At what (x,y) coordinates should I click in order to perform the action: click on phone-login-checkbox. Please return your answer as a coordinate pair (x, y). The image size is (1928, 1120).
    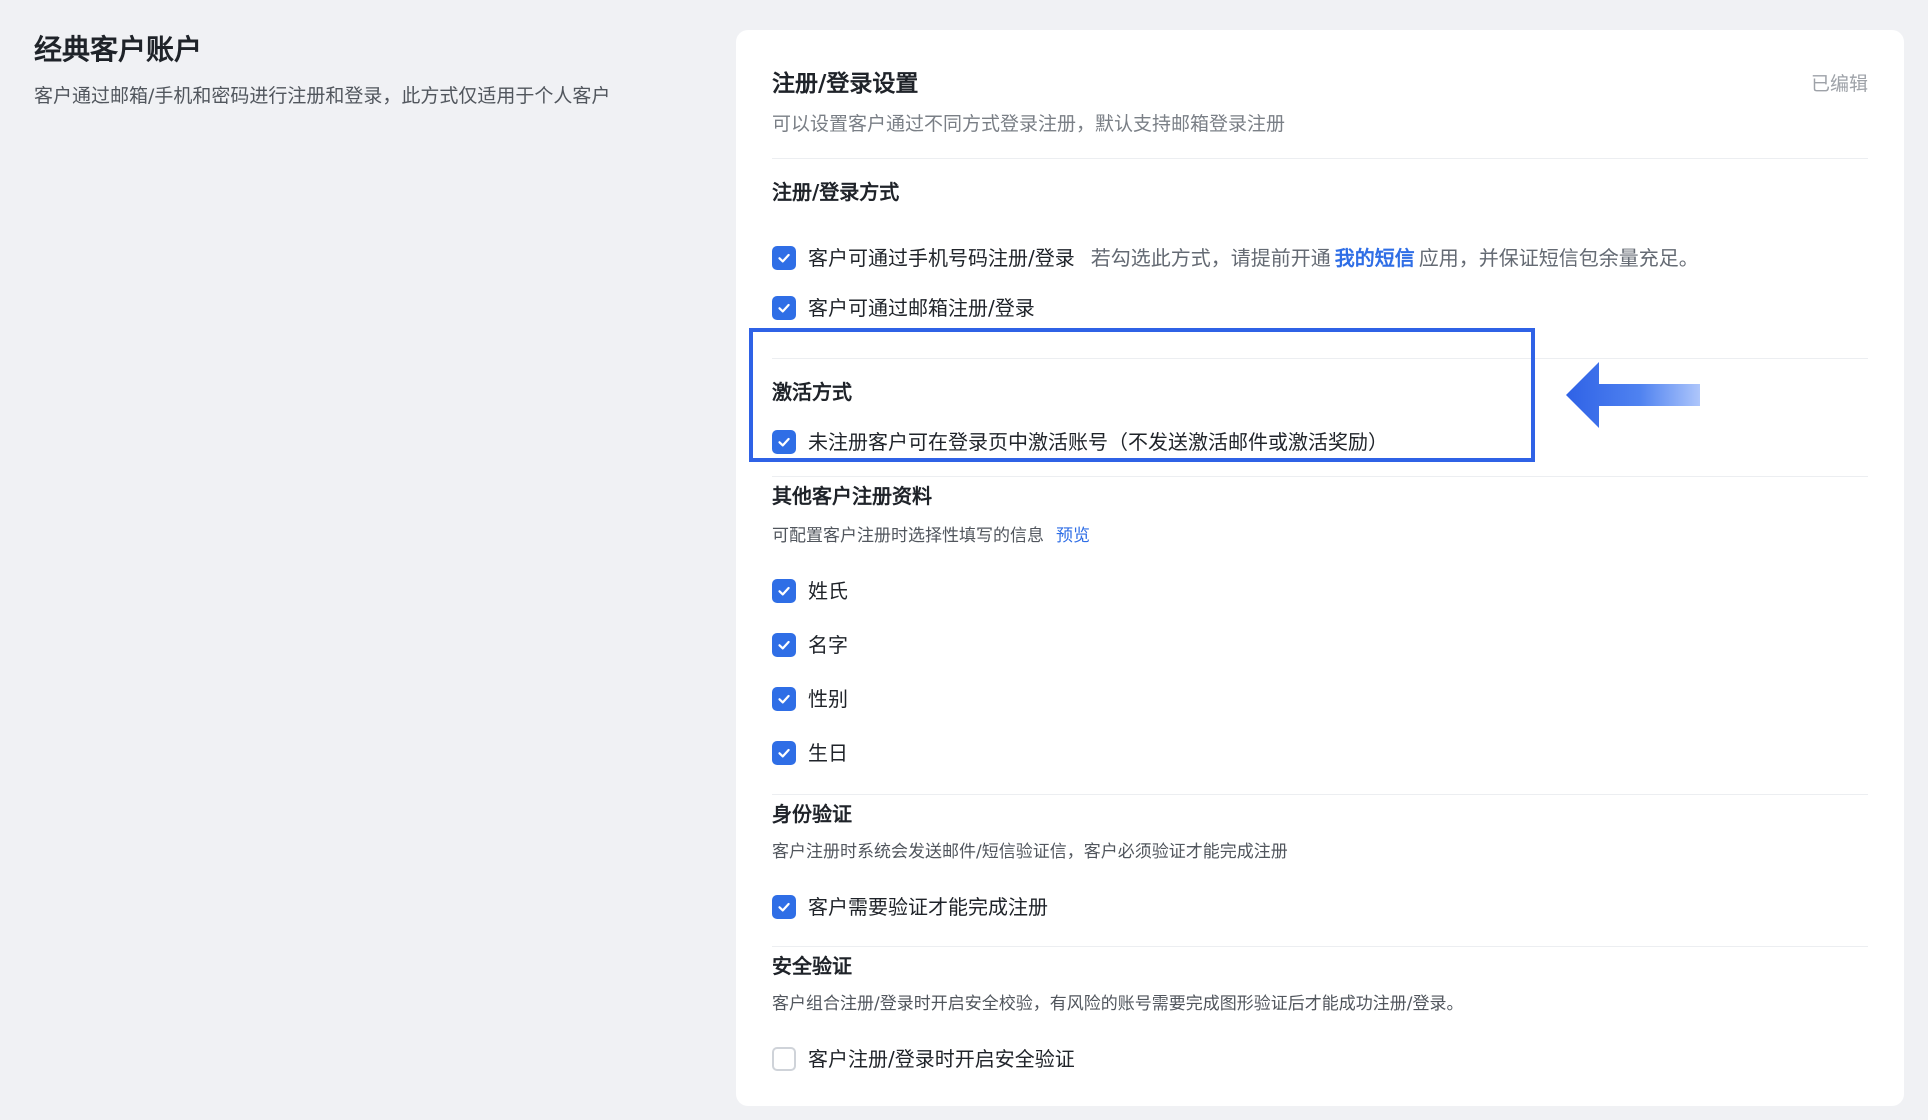
    Looking at the image, I should click on (784, 258).